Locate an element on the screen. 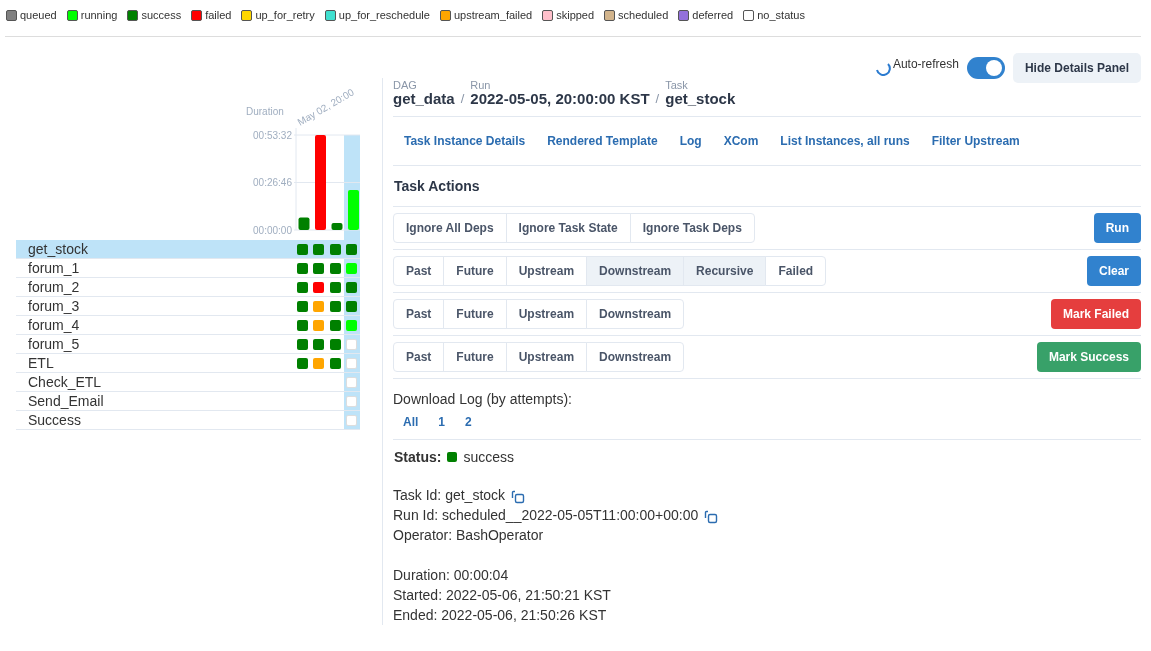 Image resolution: width=1151 pixels, height=651 pixels. option-toggle-button: Ignore Task Deps is located at coordinates (692, 228).